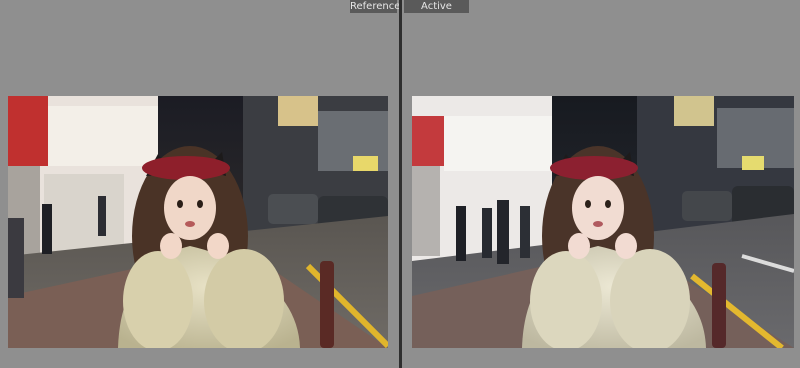  I want to click on active-label: Active, so click(436, 6).